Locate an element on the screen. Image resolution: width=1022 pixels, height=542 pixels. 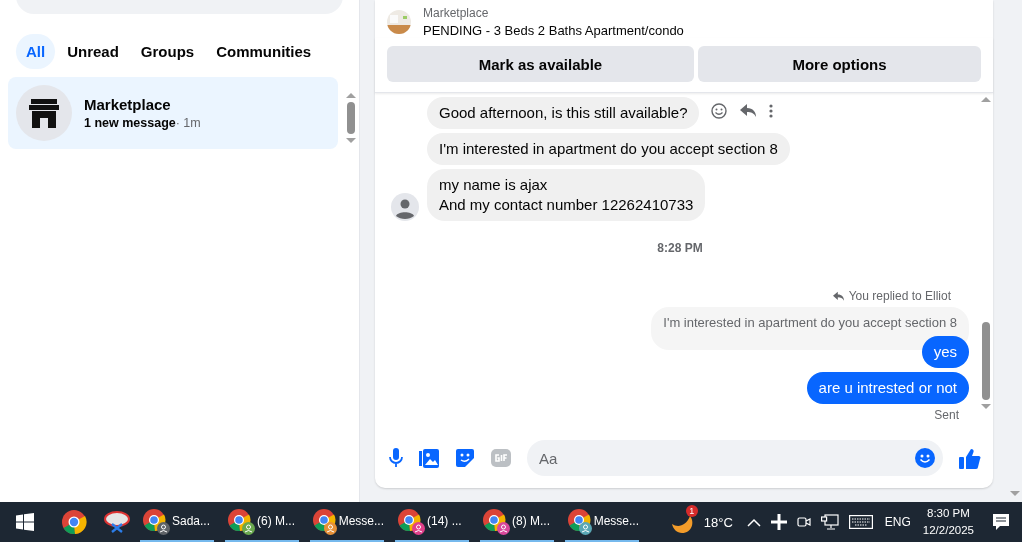
windows-icon is located at coordinates (25, 522).